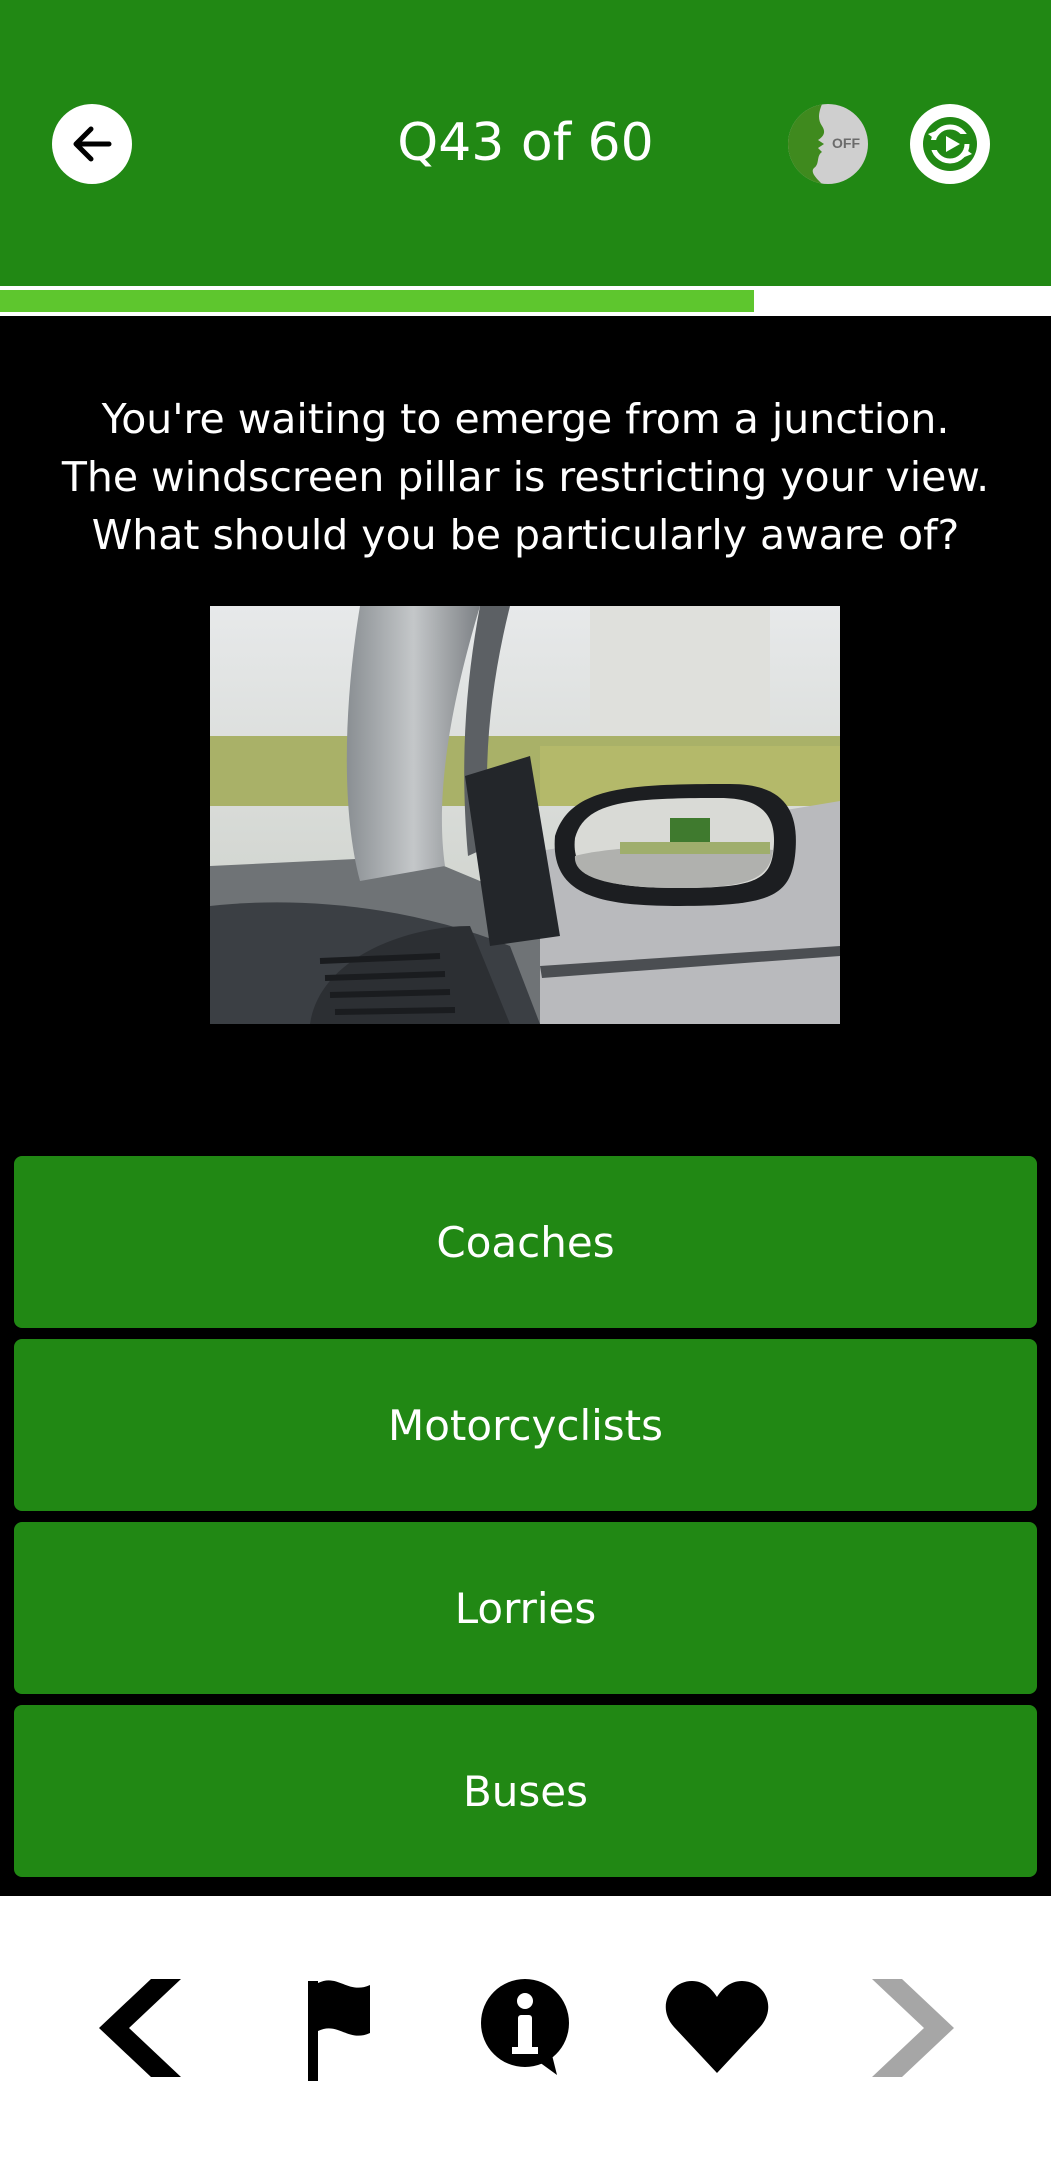 The width and height of the screenshot is (1051, 2160). I want to click on flag-icon, so click(339, 2030).